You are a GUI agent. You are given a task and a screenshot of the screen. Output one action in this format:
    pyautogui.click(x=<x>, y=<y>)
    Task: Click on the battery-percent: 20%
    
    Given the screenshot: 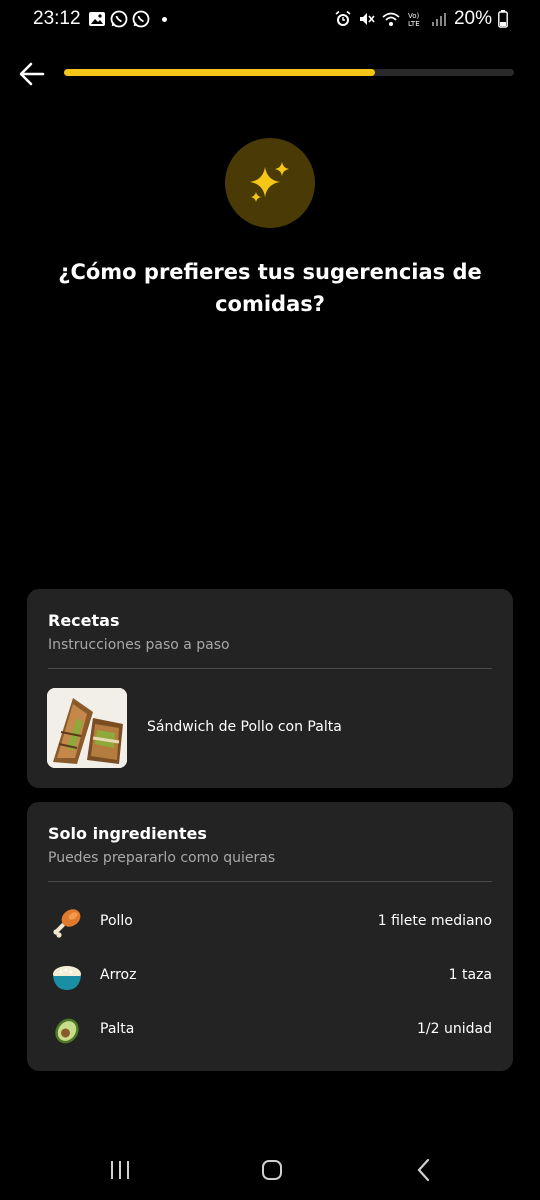 What is the action you would take?
    pyautogui.click(x=472, y=18)
    